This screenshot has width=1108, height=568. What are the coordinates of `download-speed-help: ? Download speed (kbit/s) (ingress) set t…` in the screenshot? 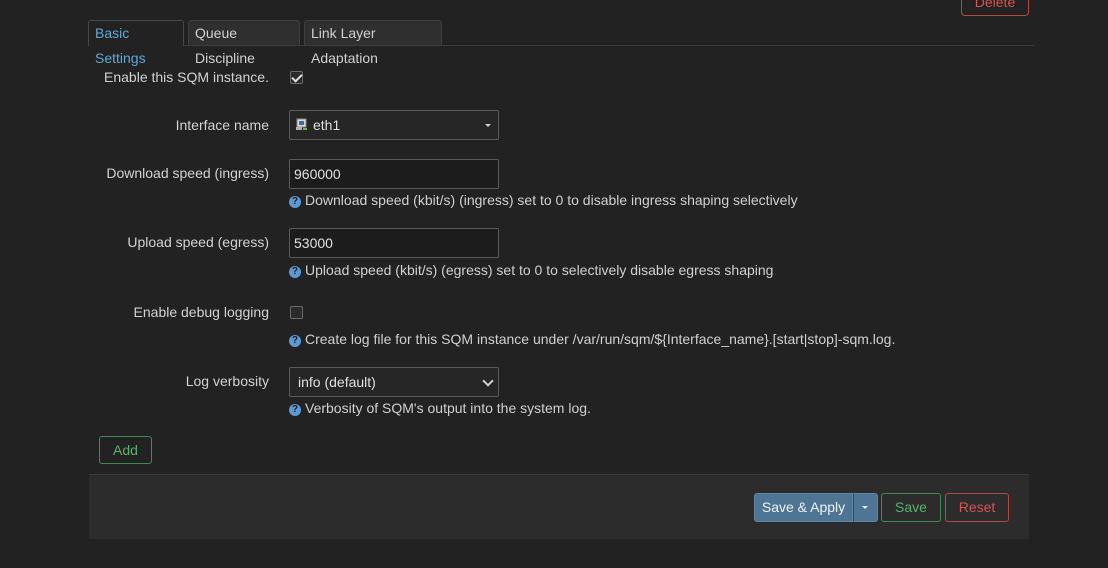 It's located at (543, 200).